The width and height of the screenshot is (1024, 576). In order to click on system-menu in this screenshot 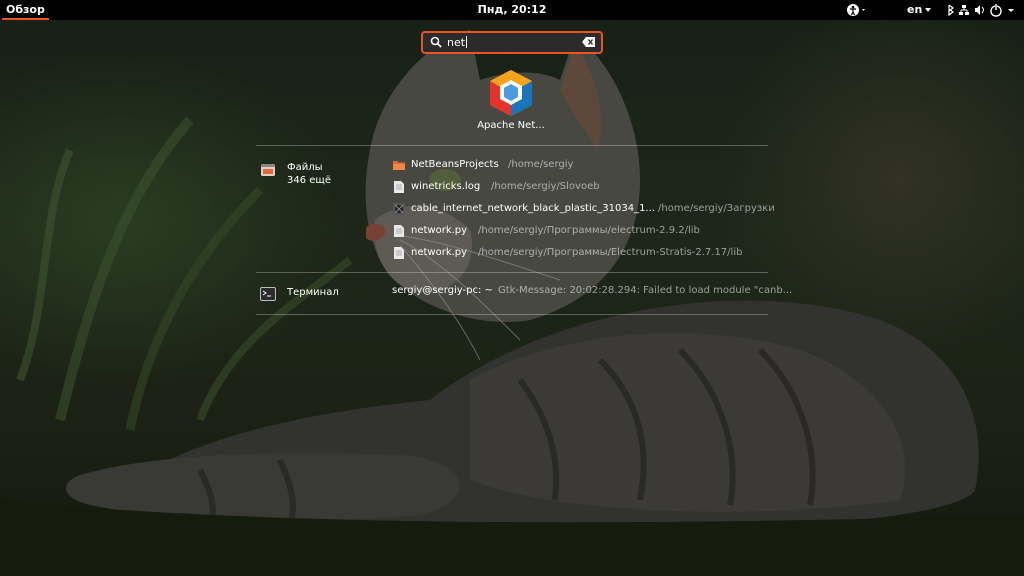, I will do `click(981, 10)`.